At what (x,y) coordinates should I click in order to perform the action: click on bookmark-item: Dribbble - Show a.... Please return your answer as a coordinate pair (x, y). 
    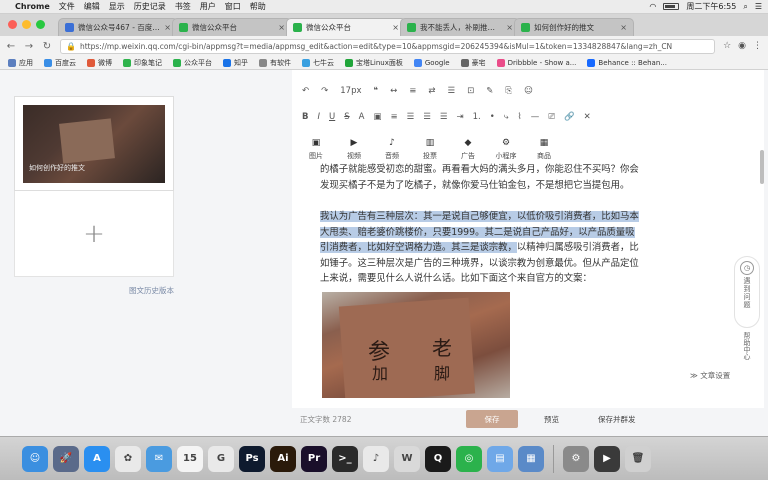
    Looking at the image, I should click on (536, 62).